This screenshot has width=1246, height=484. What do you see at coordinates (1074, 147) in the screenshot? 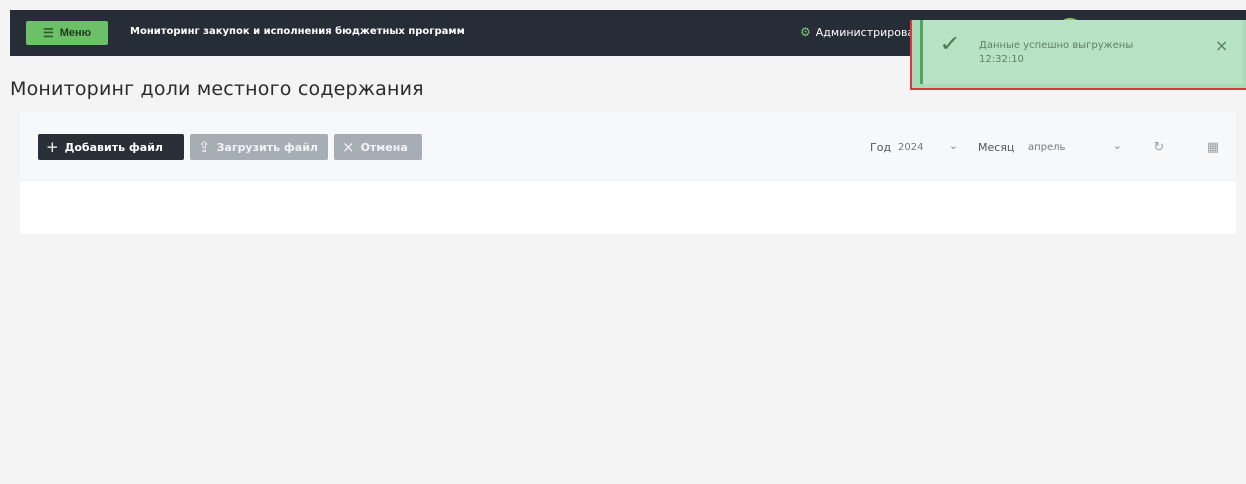
I see `month-select: апрель ⌄` at bounding box center [1074, 147].